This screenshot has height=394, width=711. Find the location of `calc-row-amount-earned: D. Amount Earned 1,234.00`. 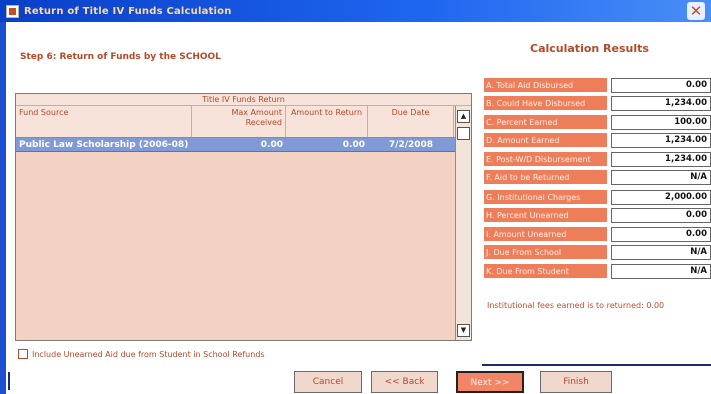

calc-row-amount-earned: D. Amount Earned 1,234.00 is located at coordinates (597, 140).